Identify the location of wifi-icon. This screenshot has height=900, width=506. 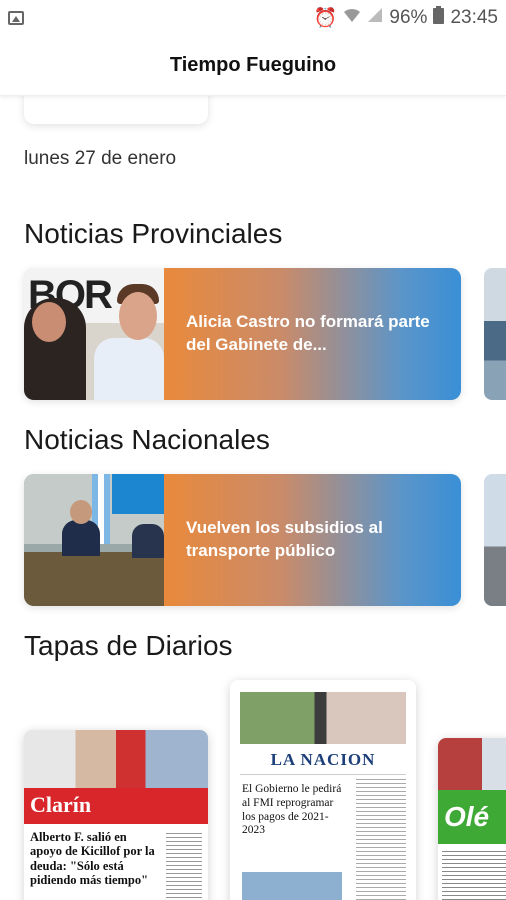
(352, 18).